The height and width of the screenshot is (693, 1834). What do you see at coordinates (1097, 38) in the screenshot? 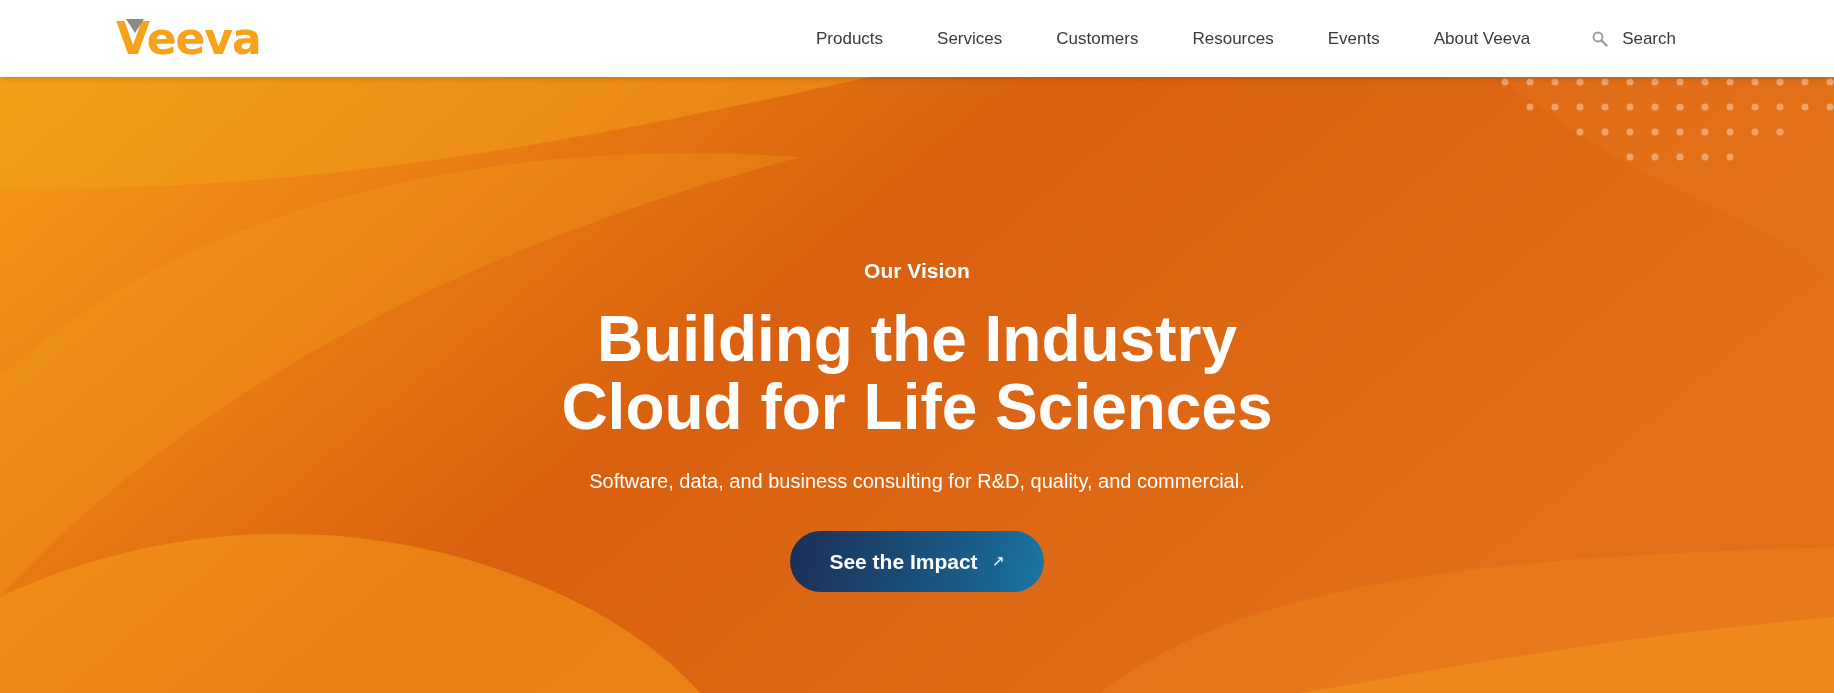
I see `nav-link: Customers` at bounding box center [1097, 38].